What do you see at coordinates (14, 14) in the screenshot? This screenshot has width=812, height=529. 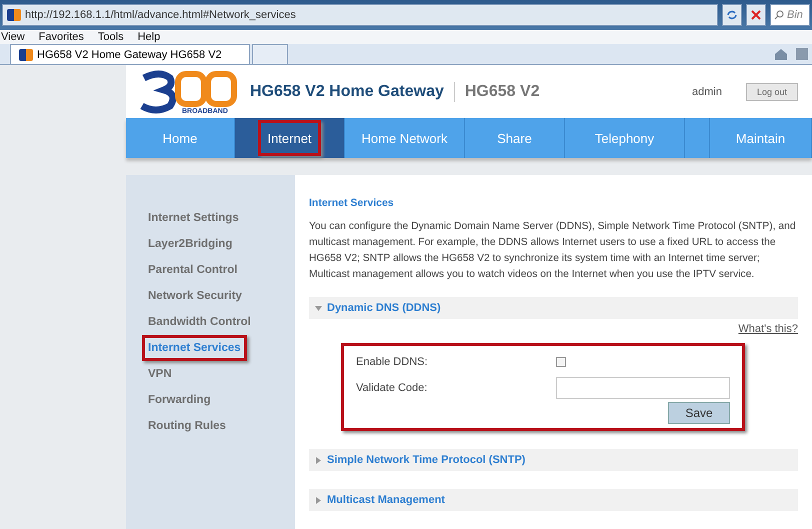 I see `site-icon` at bounding box center [14, 14].